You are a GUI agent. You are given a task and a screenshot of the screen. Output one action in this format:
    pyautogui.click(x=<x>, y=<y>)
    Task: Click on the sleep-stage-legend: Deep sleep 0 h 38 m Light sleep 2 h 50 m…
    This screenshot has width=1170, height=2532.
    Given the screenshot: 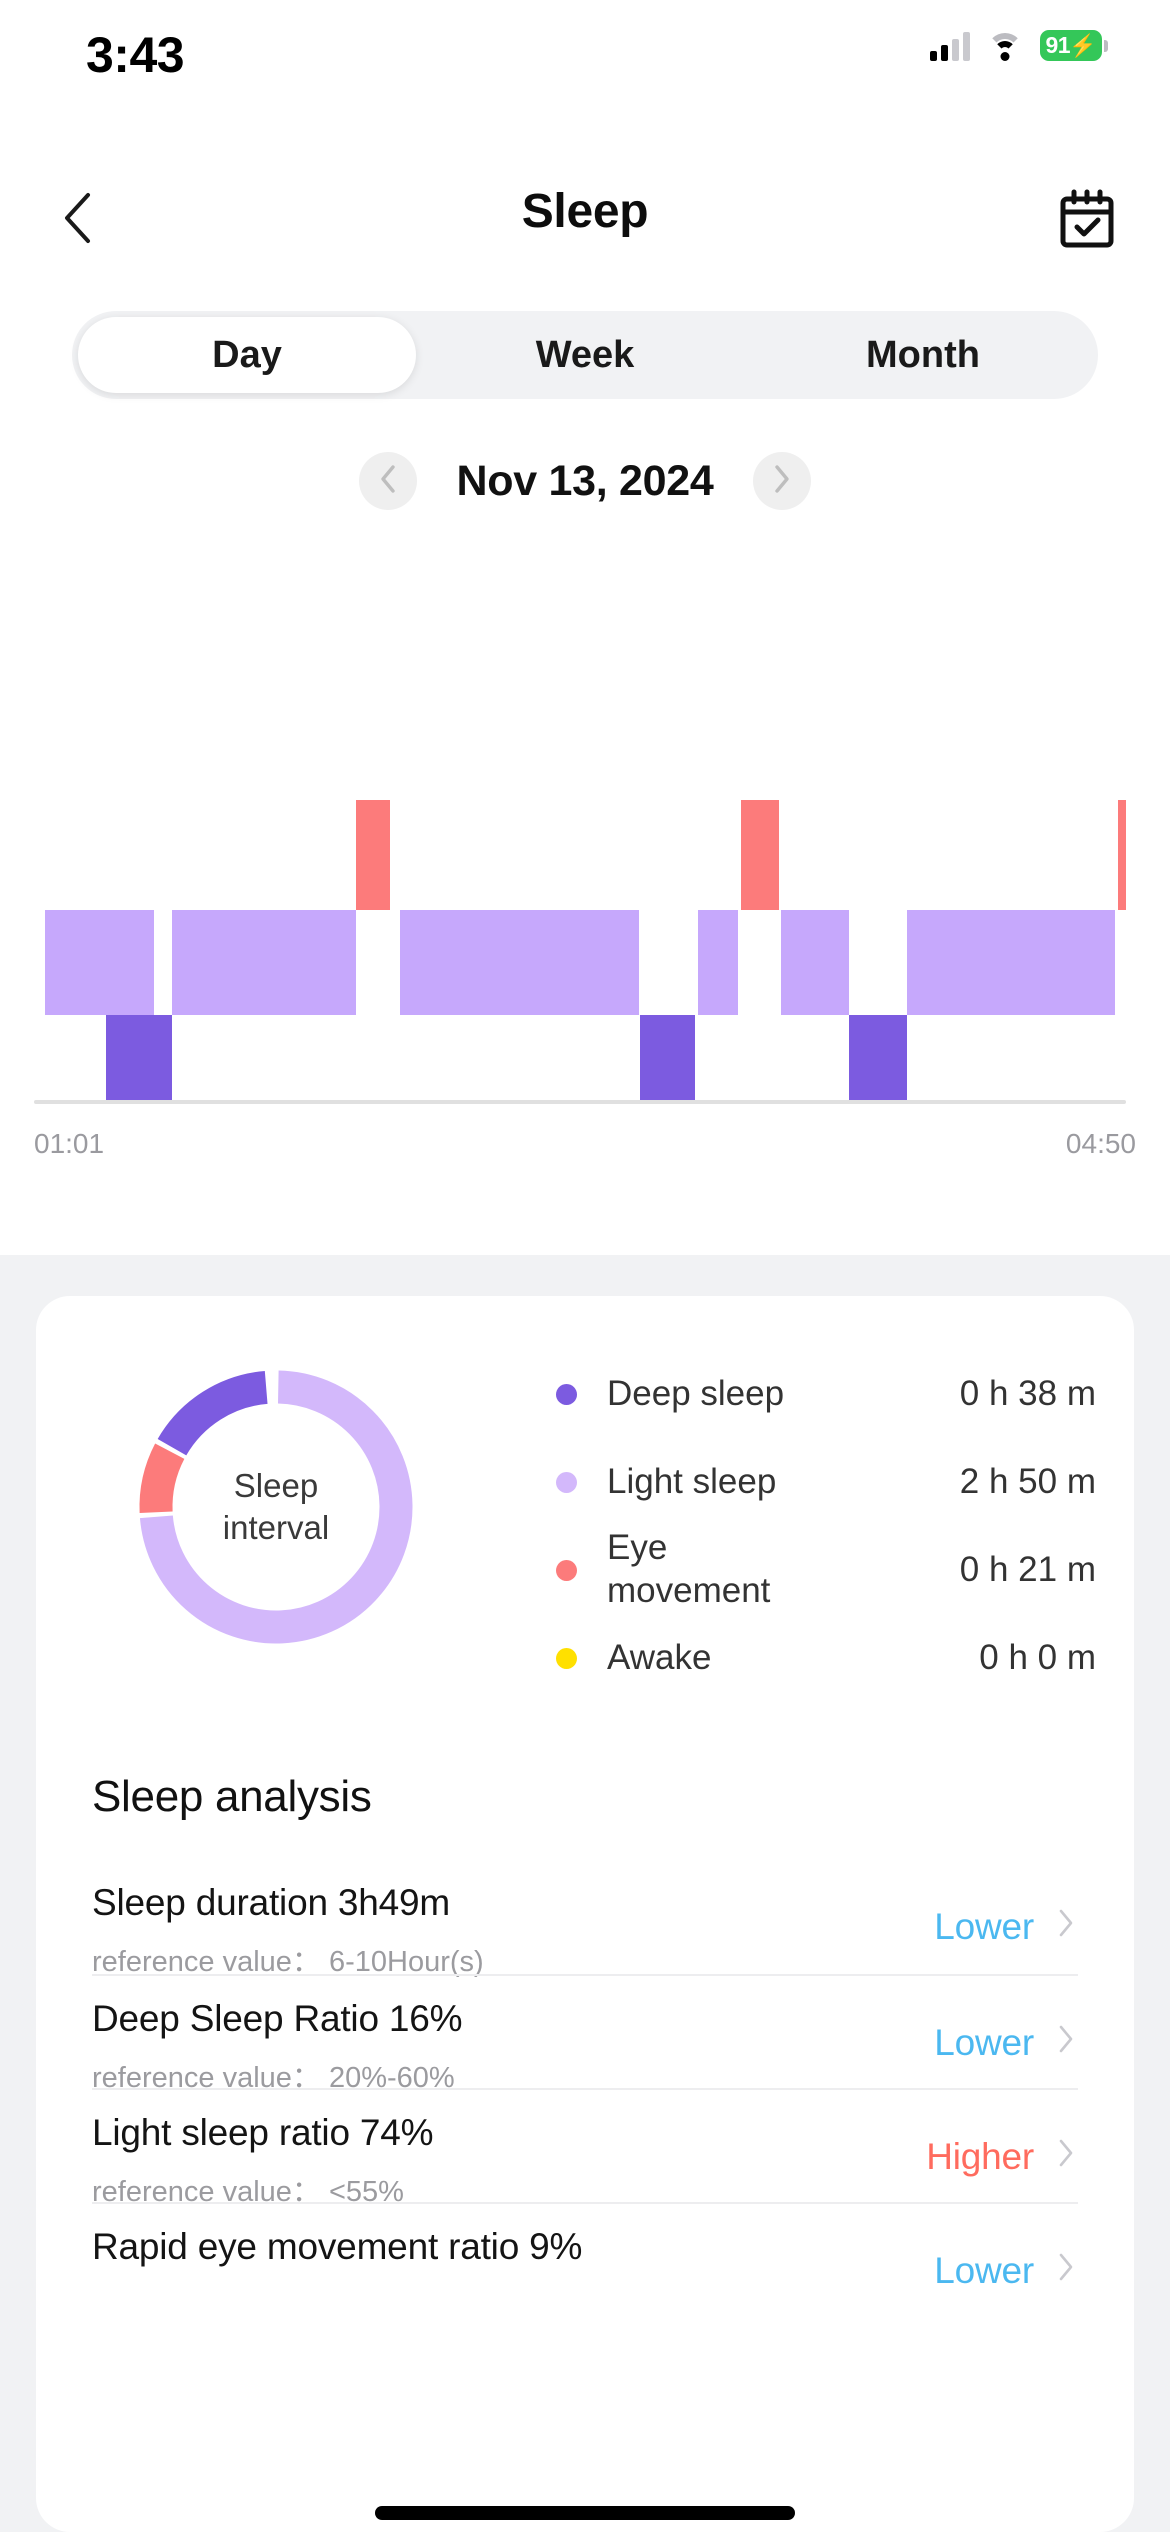 What is the action you would take?
    pyautogui.click(x=826, y=1526)
    